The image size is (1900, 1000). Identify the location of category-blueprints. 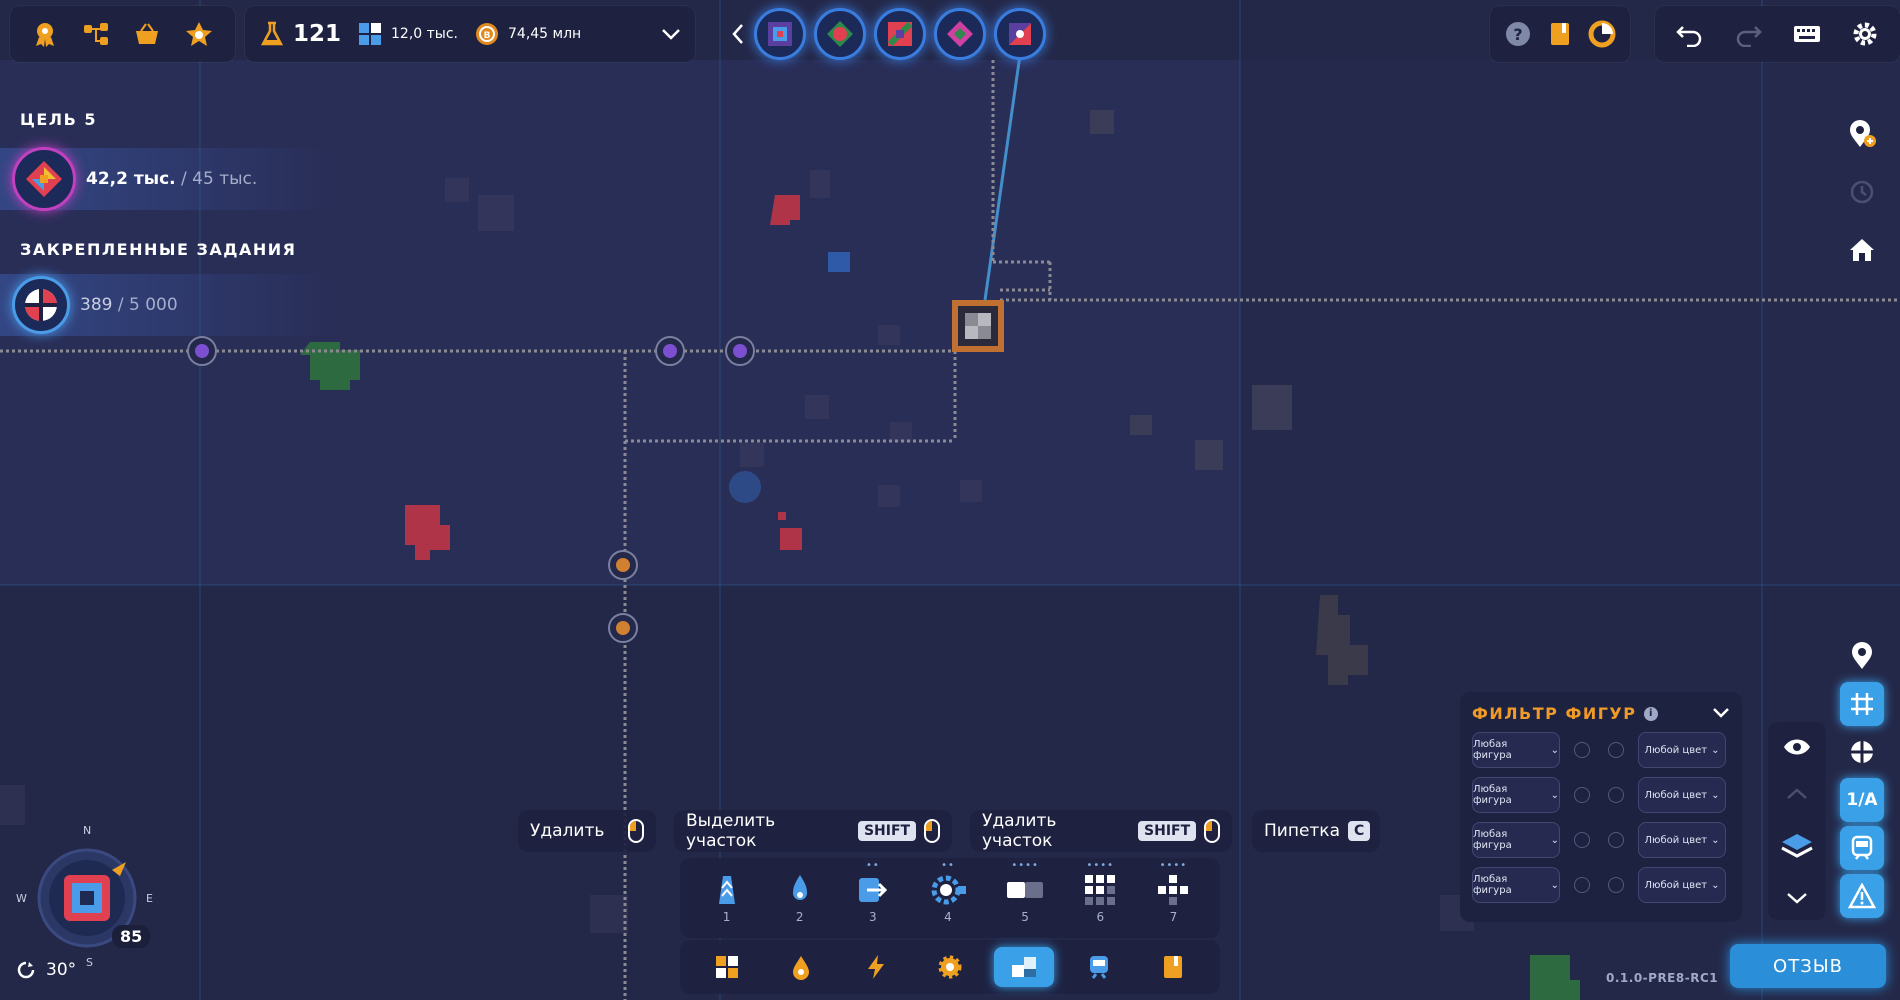
(1173, 967).